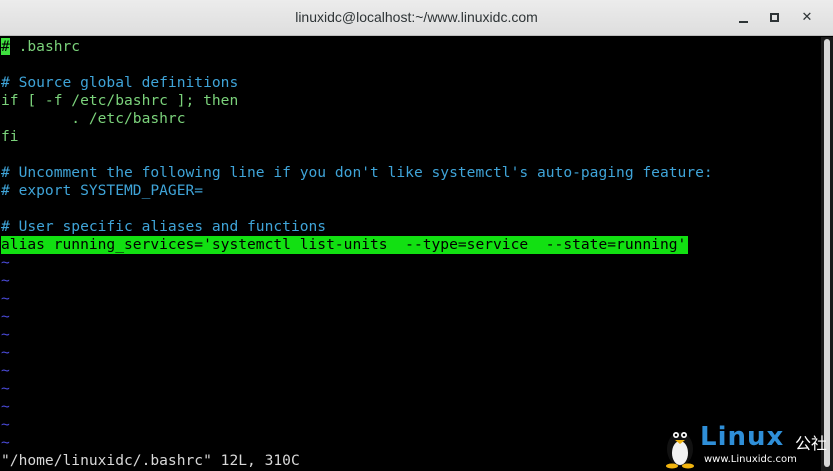 This screenshot has width=833, height=471. Describe the element at coordinates (120, 100) in the screenshot. I see `editor-line-4: if [ -f /etc/bashrc ]; then` at that location.